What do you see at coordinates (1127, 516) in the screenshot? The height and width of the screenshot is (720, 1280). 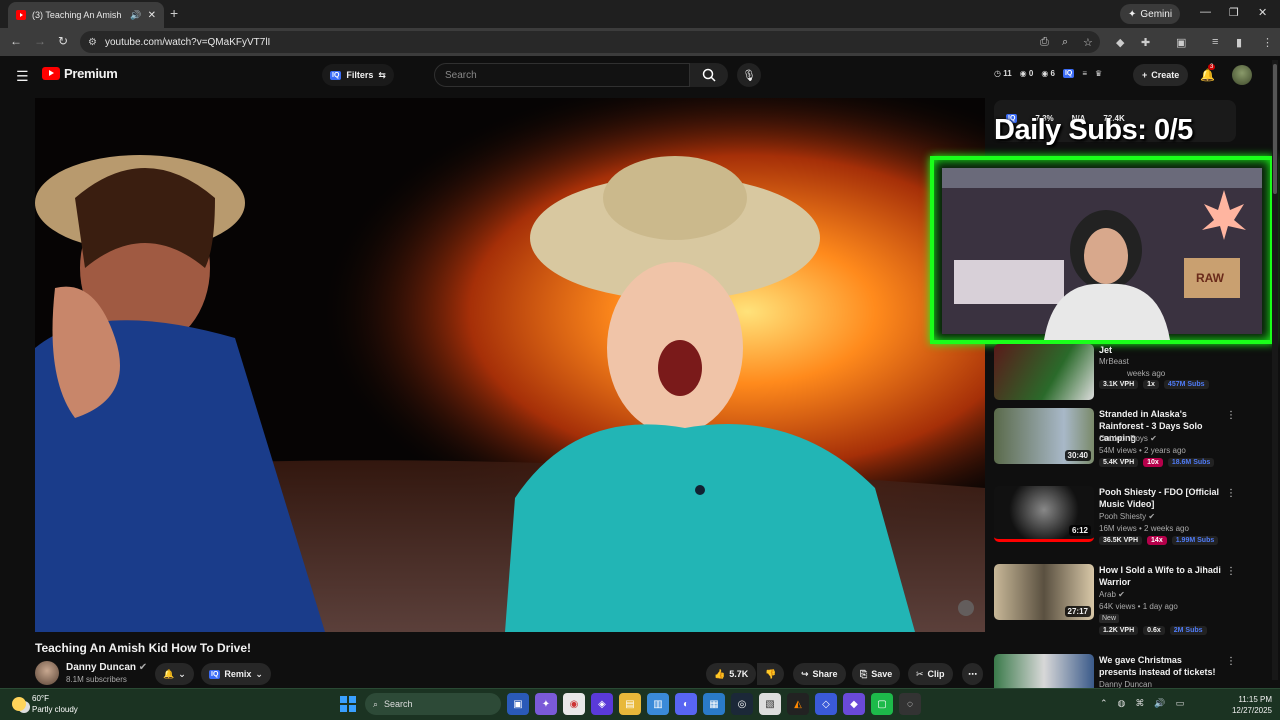 I see `channel-name: Pooh Shiesty ✔` at bounding box center [1127, 516].